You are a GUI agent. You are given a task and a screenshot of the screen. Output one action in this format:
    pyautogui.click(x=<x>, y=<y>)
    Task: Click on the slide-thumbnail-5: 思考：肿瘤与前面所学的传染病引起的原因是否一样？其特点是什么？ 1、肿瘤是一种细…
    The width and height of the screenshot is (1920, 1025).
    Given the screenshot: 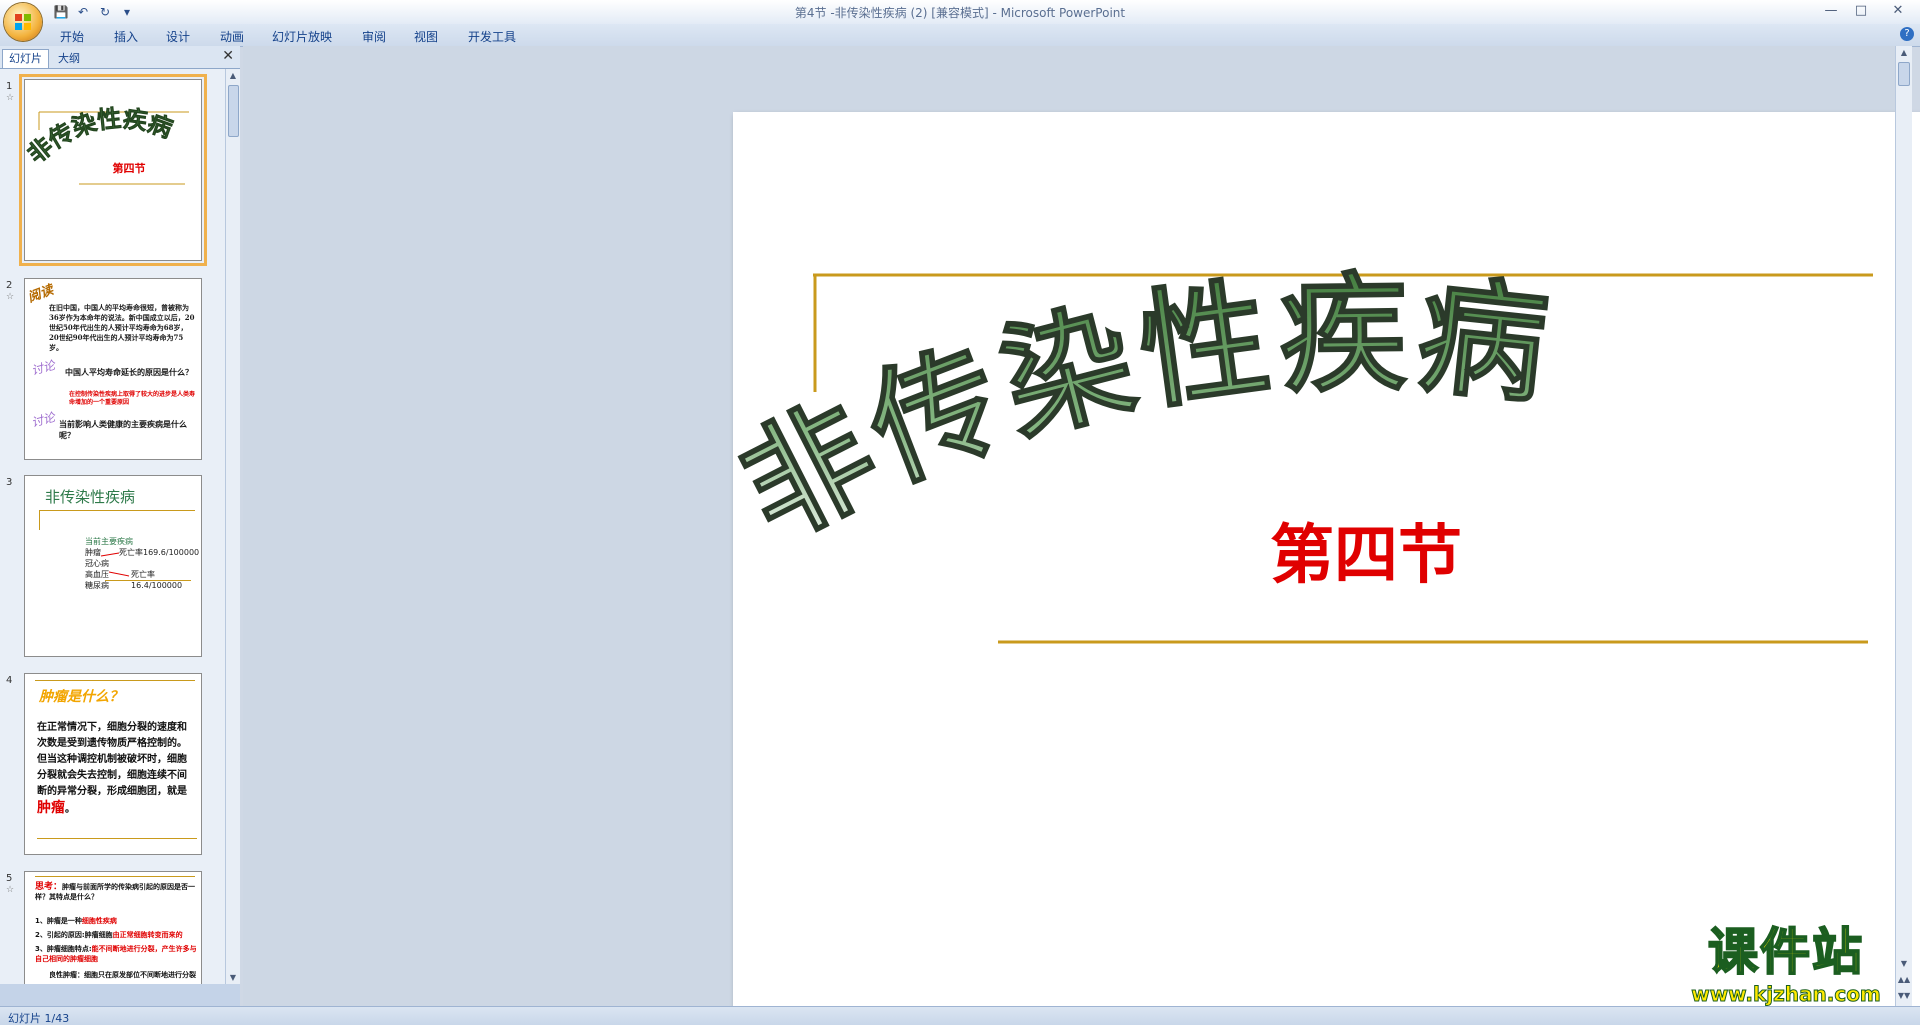 What is the action you would take?
    pyautogui.click(x=113, y=927)
    